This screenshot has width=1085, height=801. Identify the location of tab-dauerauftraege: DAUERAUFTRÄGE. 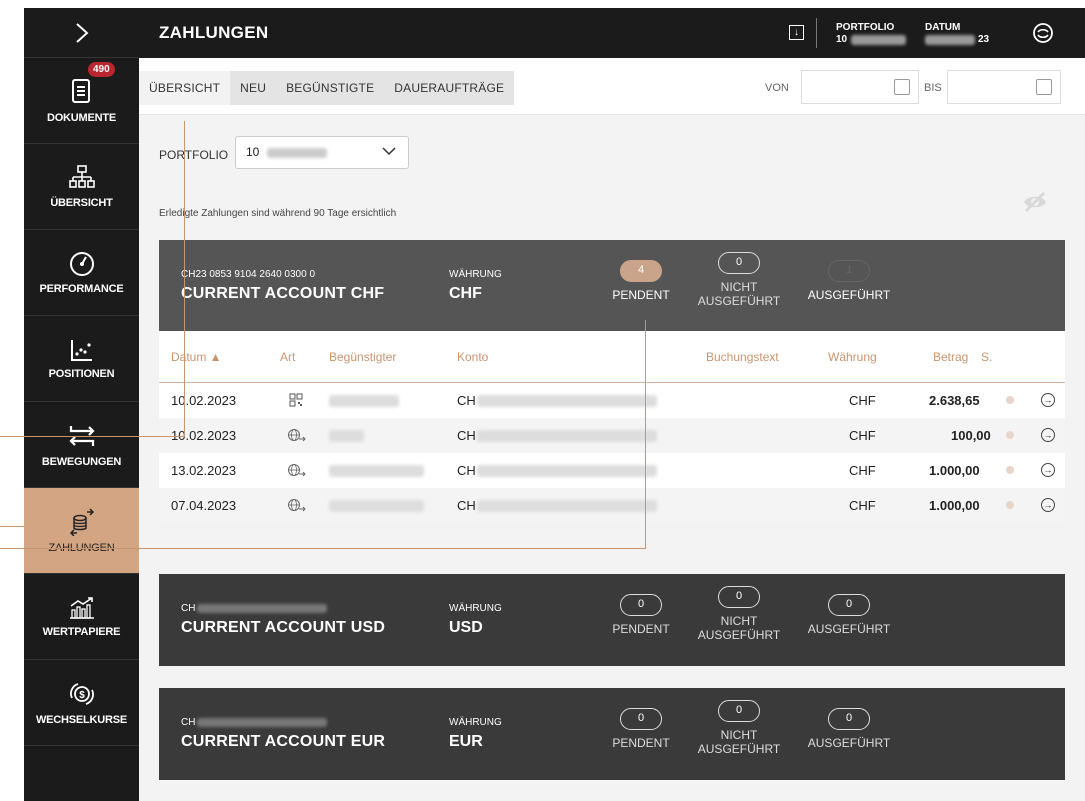
(449, 88).